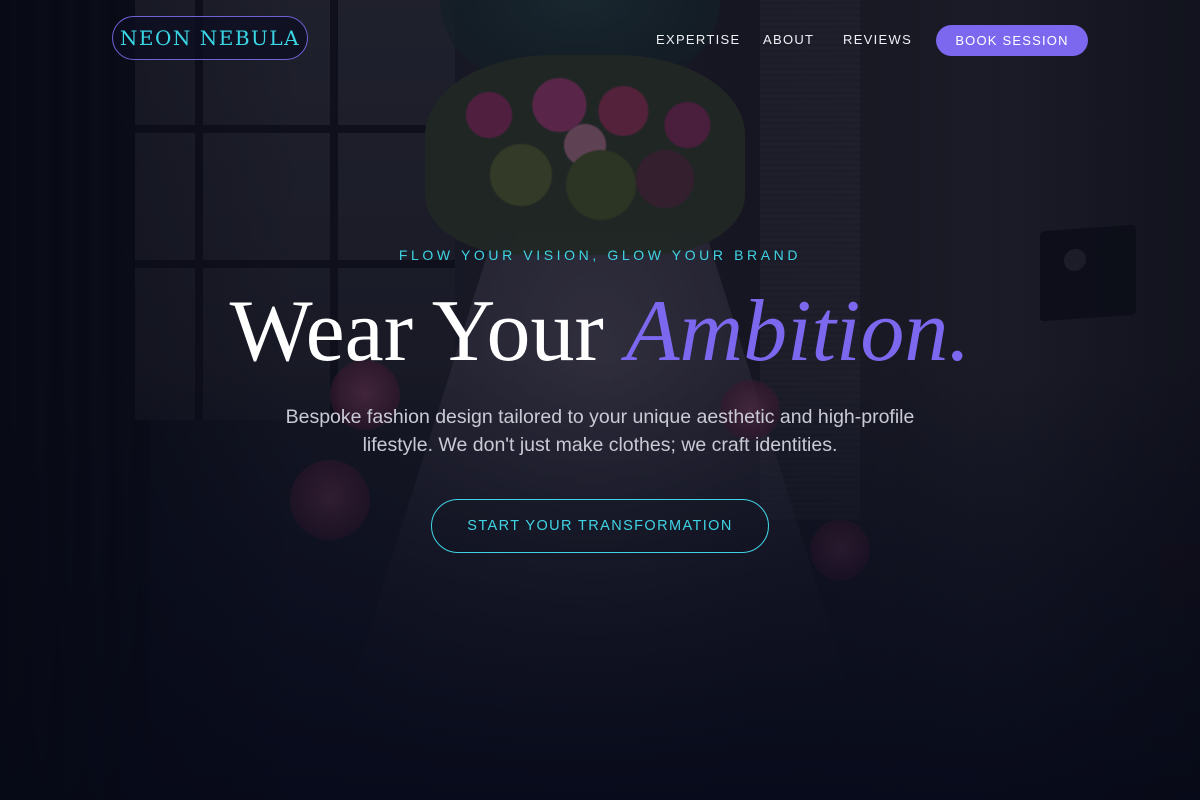  Describe the element at coordinates (600, 526) in the screenshot. I see `start-transformation-button: START YOUR TRANSFORMATION` at that location.